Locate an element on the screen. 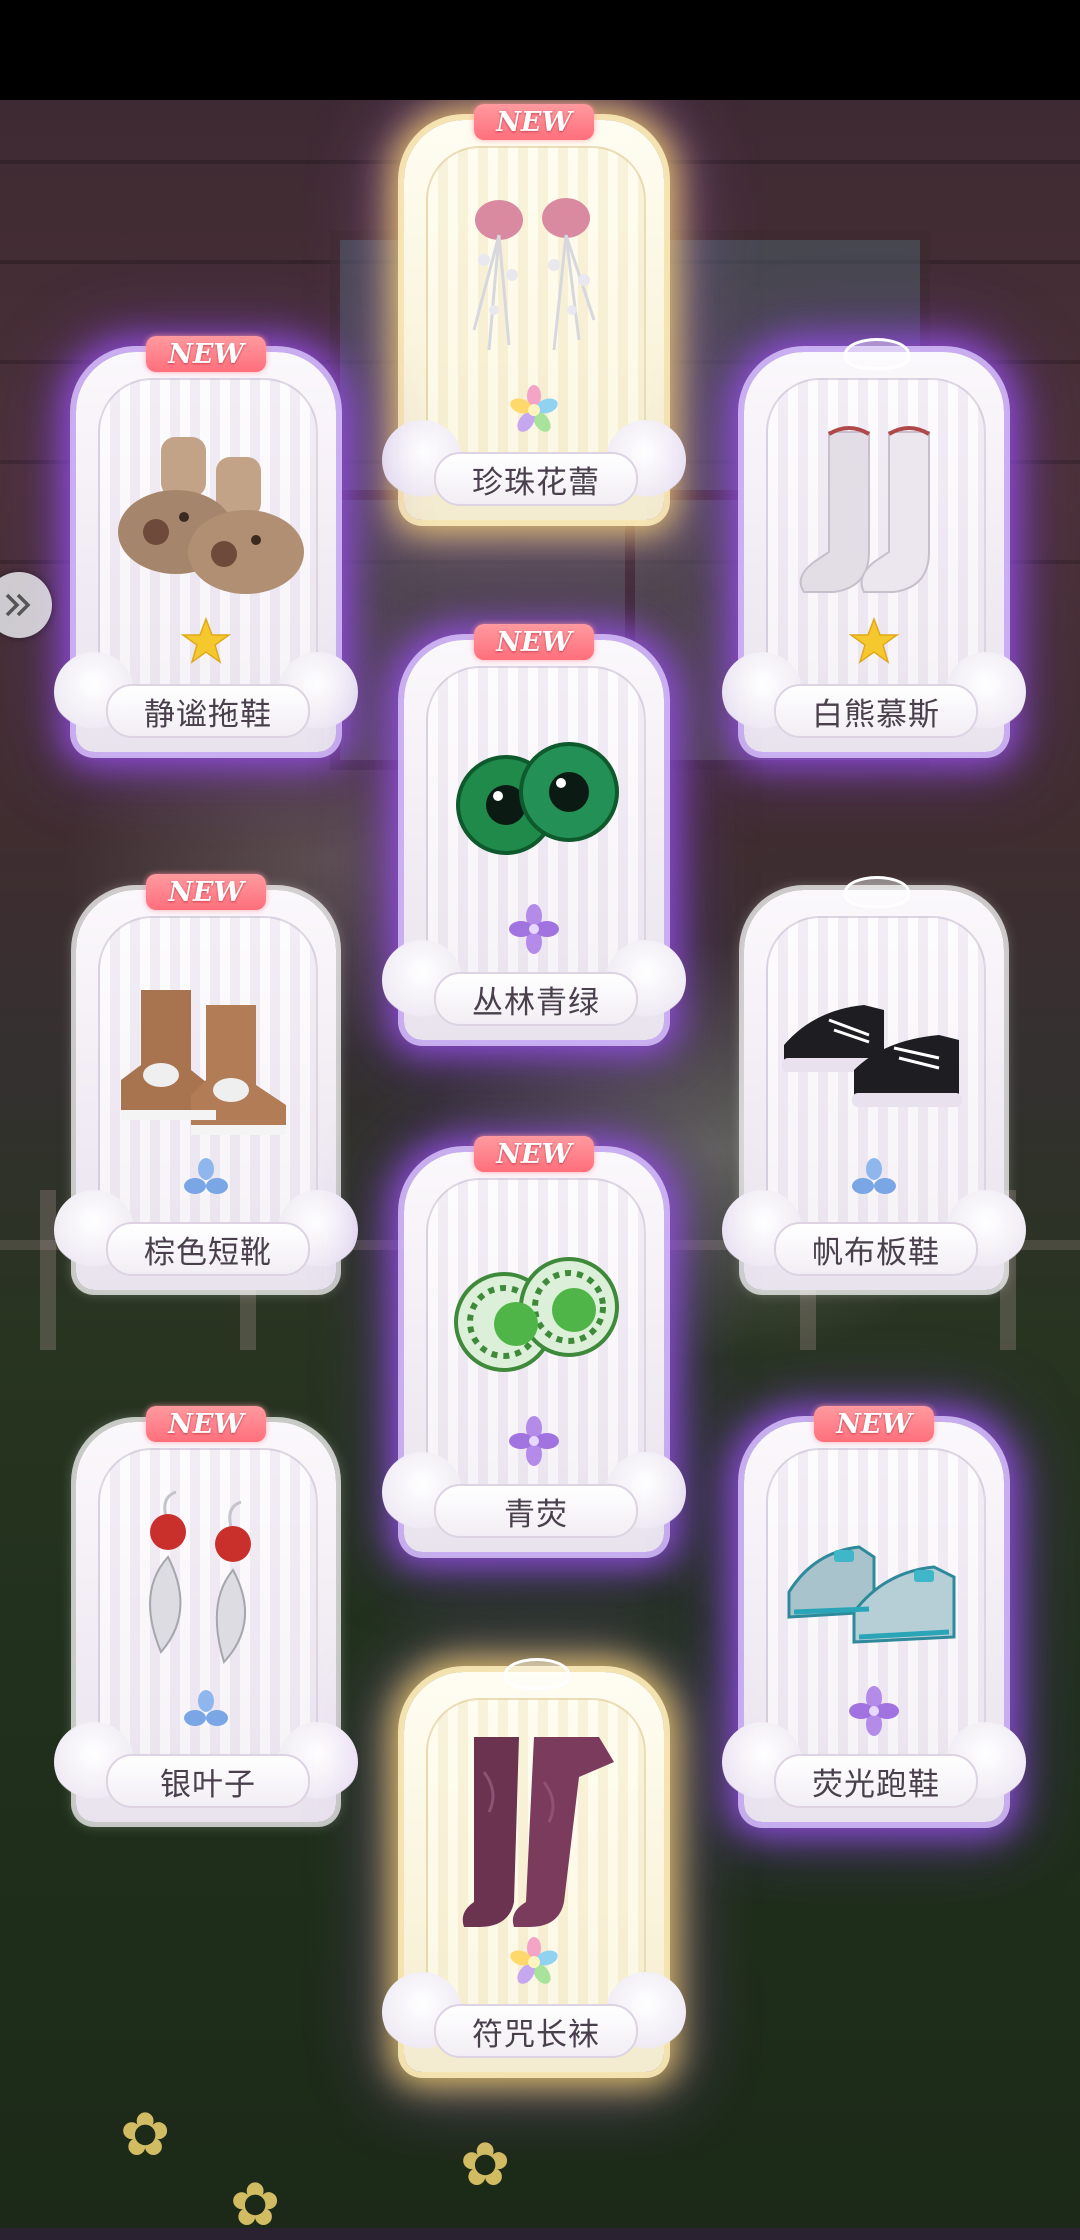  item-name-label: 荧光跑鞋 is located at coordinates (876, 1781).